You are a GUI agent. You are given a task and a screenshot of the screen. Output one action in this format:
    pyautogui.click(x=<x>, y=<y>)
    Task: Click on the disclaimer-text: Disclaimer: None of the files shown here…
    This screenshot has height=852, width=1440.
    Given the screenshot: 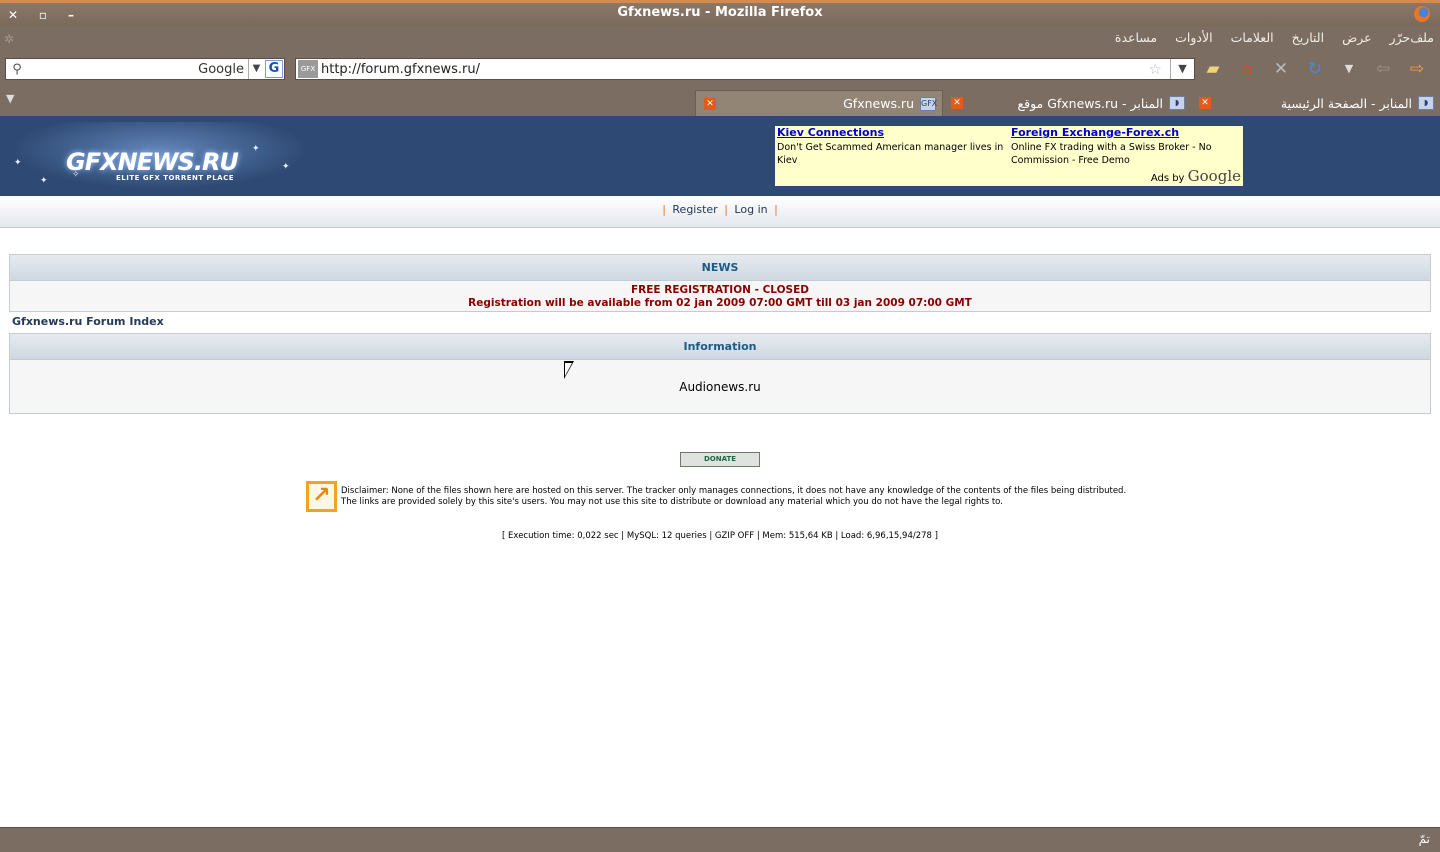 What is the action you would take?
    pyautogui.click(x=741, y=497)
    